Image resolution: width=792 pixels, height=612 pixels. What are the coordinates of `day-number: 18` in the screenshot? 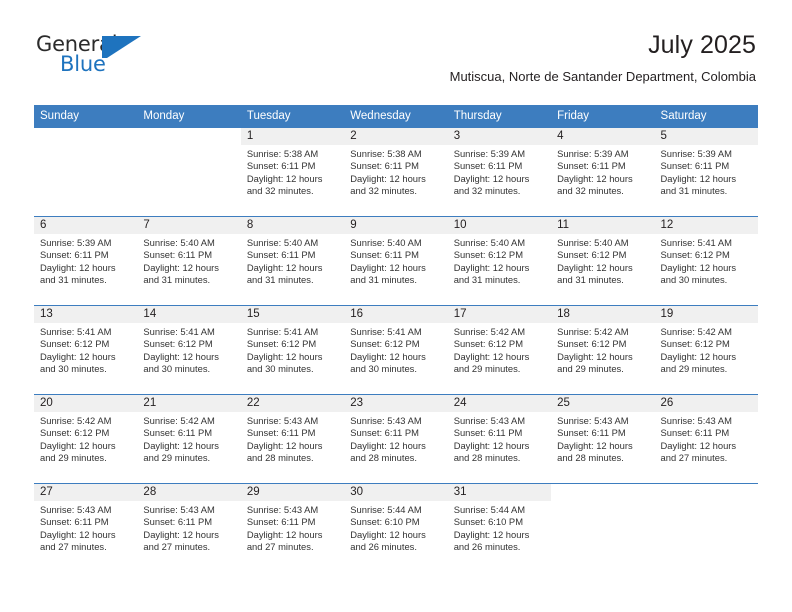 It's located at (603, 314).